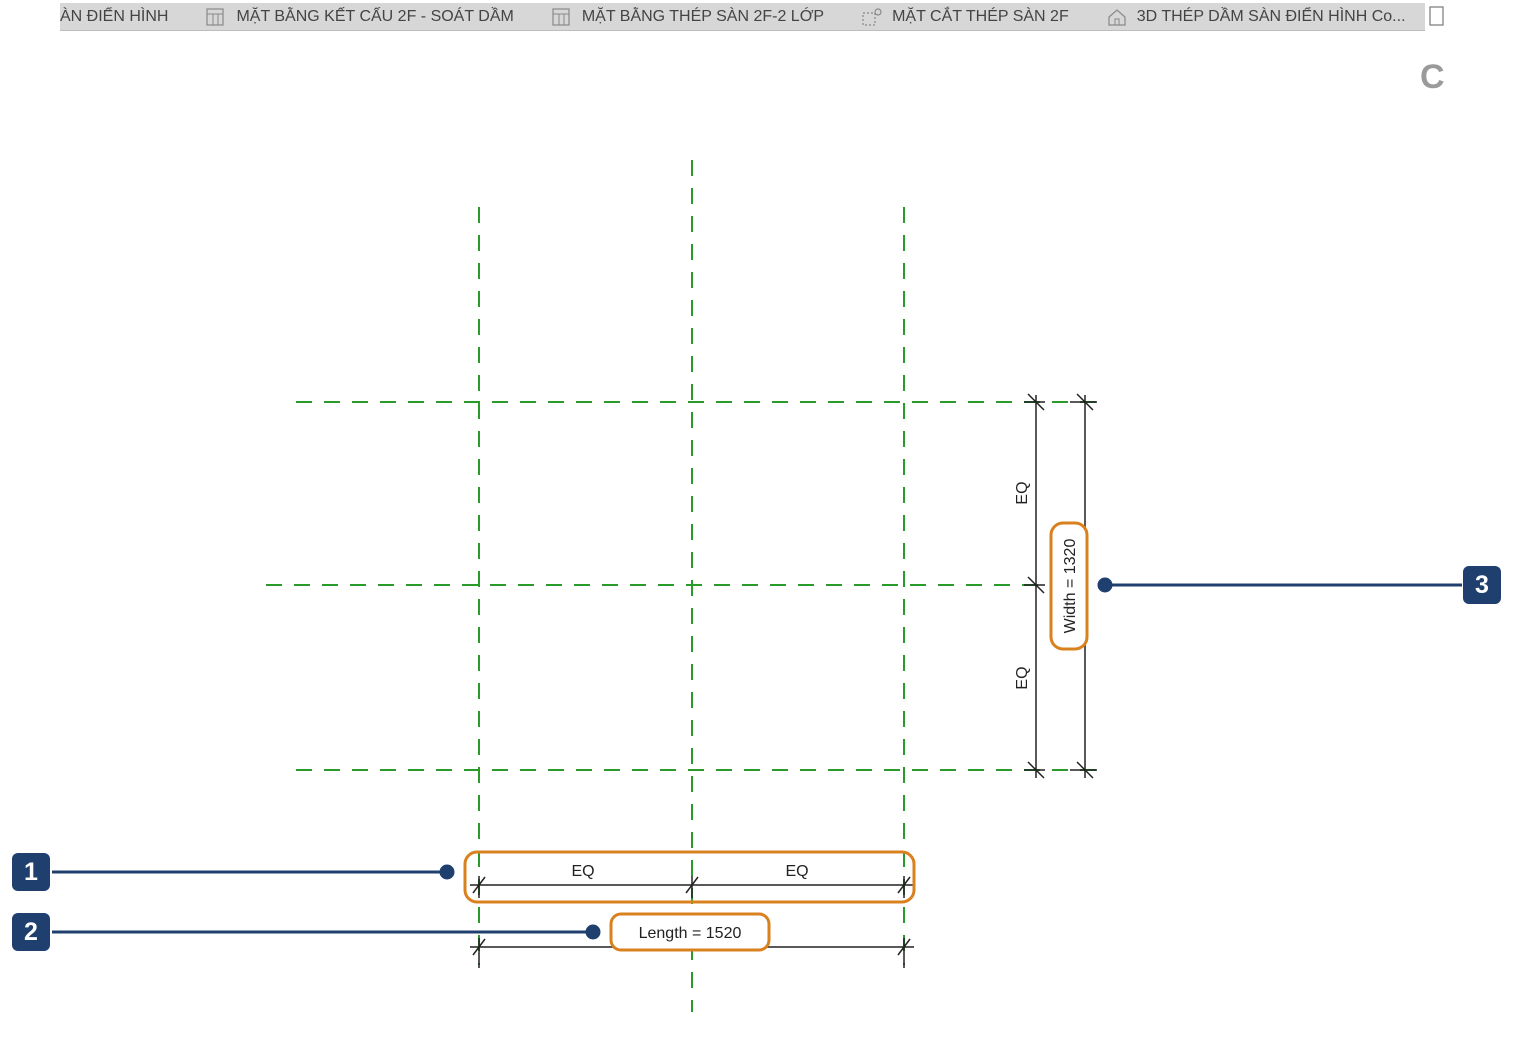 The height and width of the screenshot is (1038, 1520). I want to click on callout-3-badge: 3, so click(1482, 585).